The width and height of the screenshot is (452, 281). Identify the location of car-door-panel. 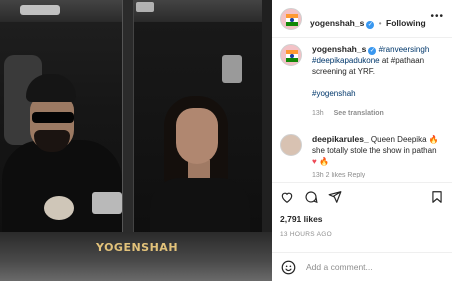
(136, 256).